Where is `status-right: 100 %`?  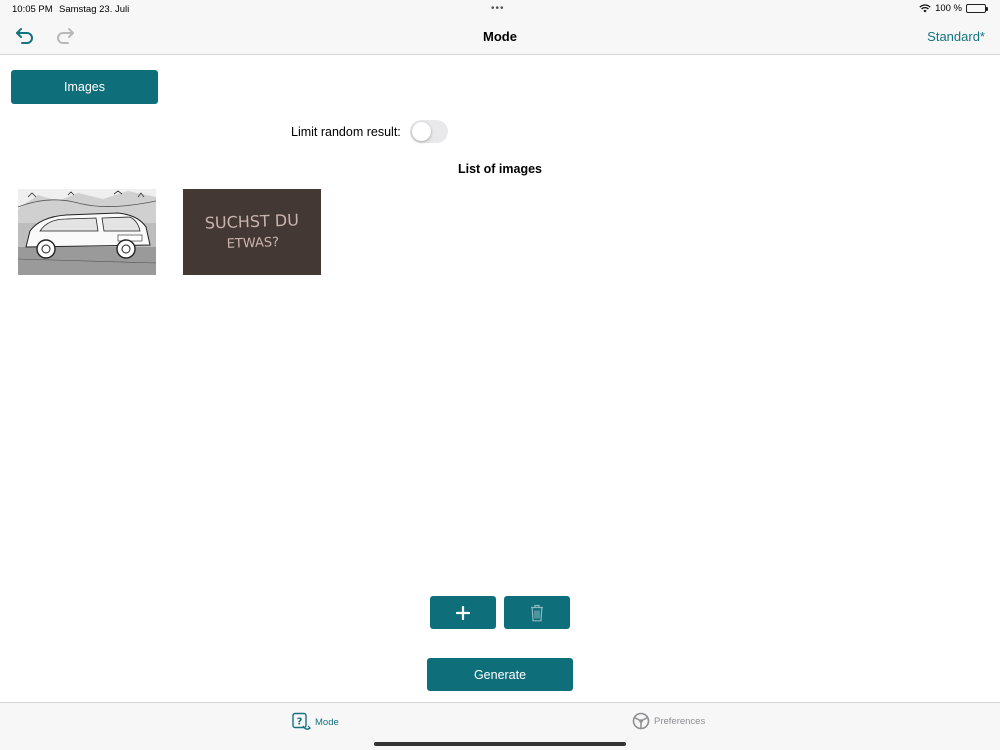
status-right: 100 % is located at coordinates (953, 8).